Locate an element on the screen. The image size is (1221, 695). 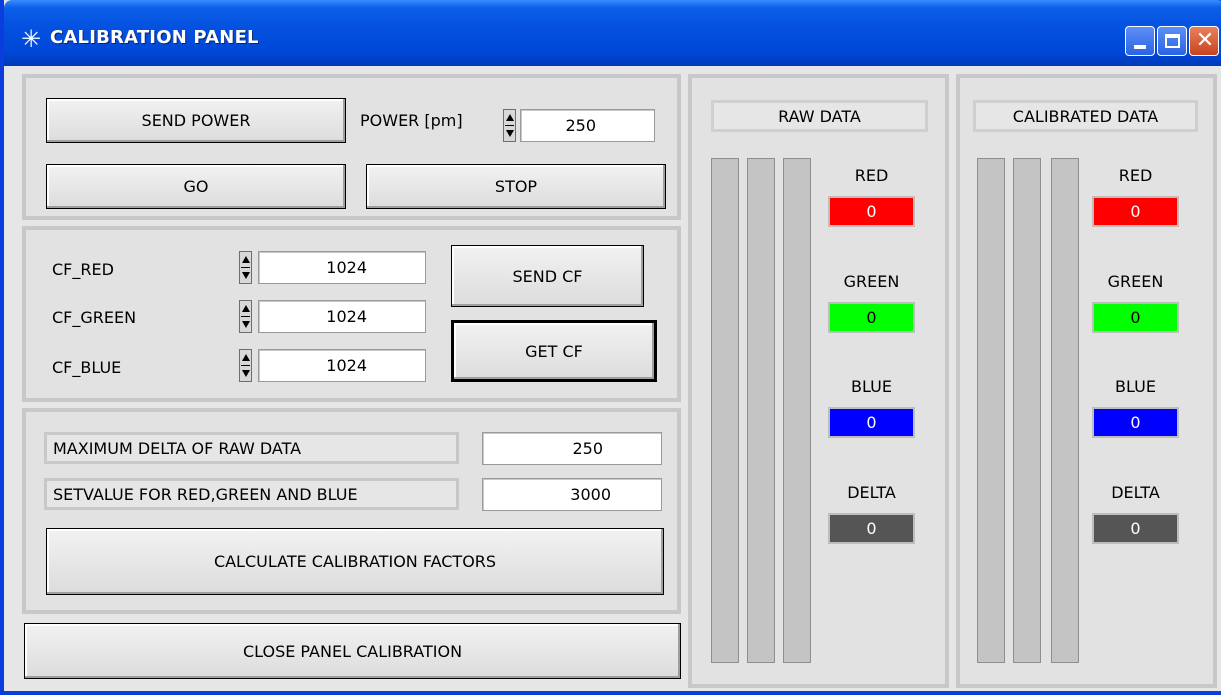
power-spinner is located at coordinates (509, 125).